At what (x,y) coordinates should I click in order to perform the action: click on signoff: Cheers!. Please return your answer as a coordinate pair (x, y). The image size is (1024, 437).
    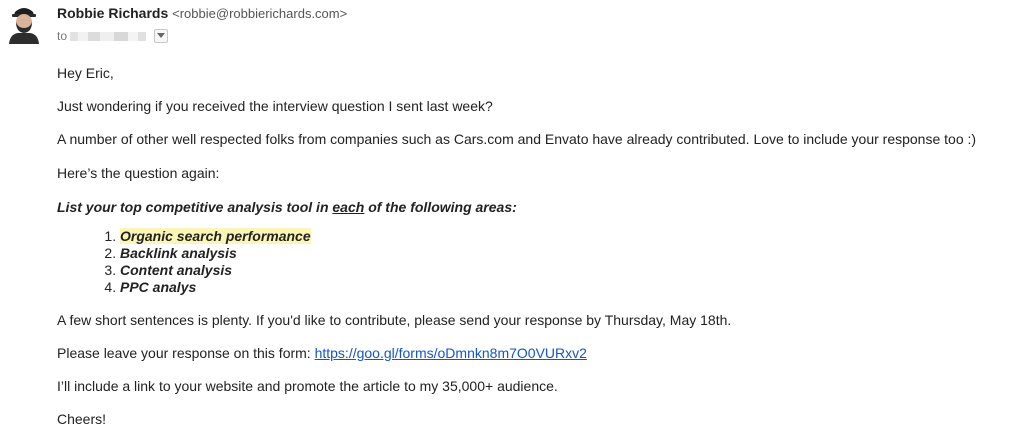
    Looking at the image, I should click on (82, 419).